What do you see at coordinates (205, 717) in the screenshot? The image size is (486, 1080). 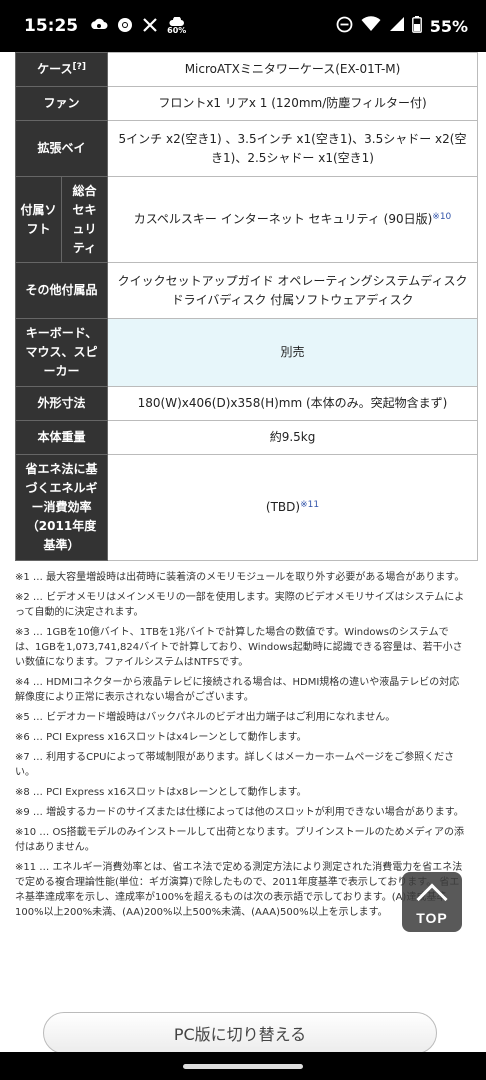 I see `footnote-5: ※5 … ビデオカード増設時はバックパネルのビデオ出力端子はご利用になれません。` at bounding box center [205, 717].